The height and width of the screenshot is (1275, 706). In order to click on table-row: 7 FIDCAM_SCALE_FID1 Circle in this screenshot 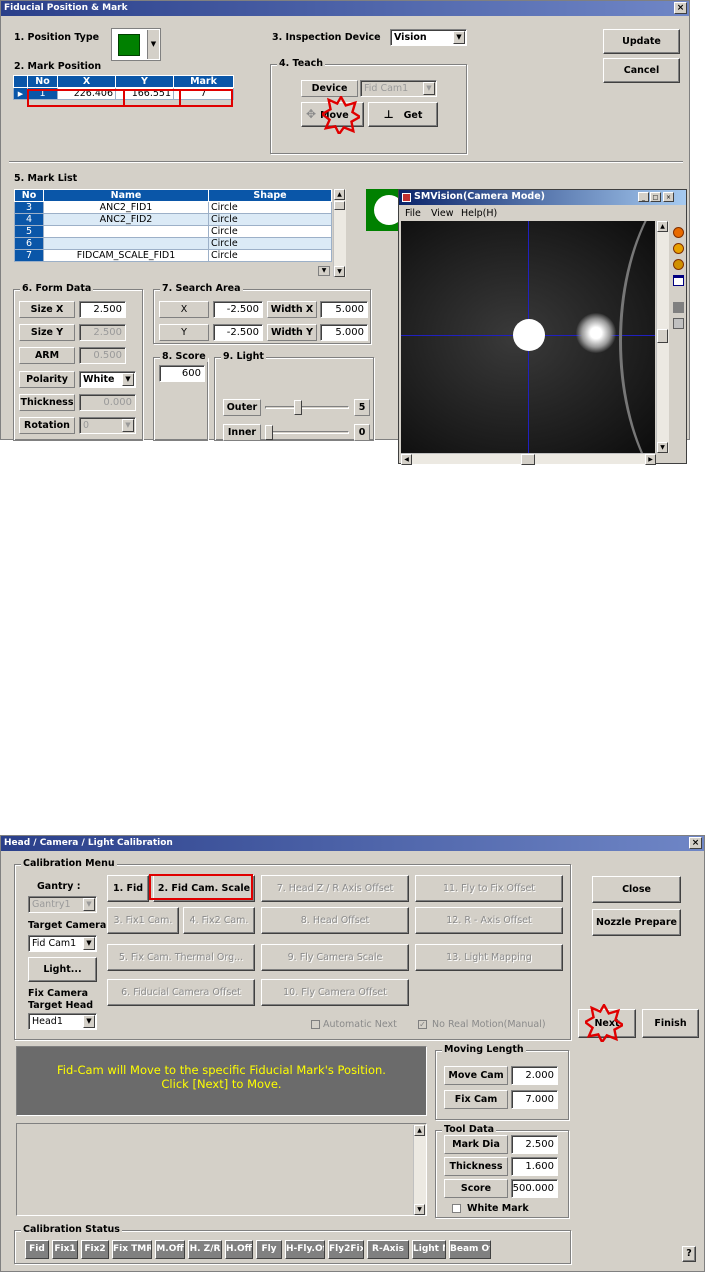, I will do `click(173, 255)`.